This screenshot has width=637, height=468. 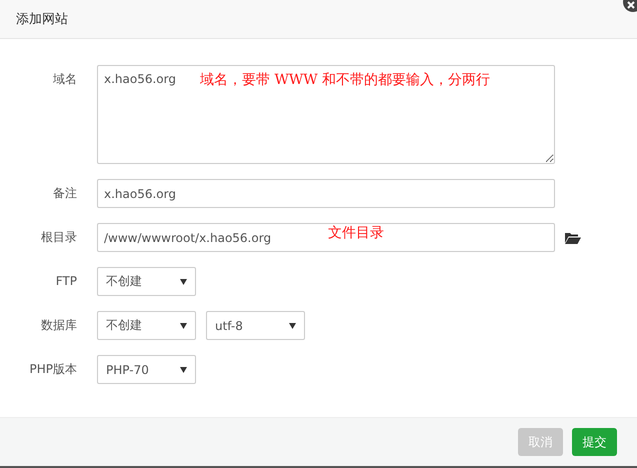 What do you see at coordinates (326, 193) in the screenshot?
I see `text-input: x.hao56.org` at bounding box center [326, 193].